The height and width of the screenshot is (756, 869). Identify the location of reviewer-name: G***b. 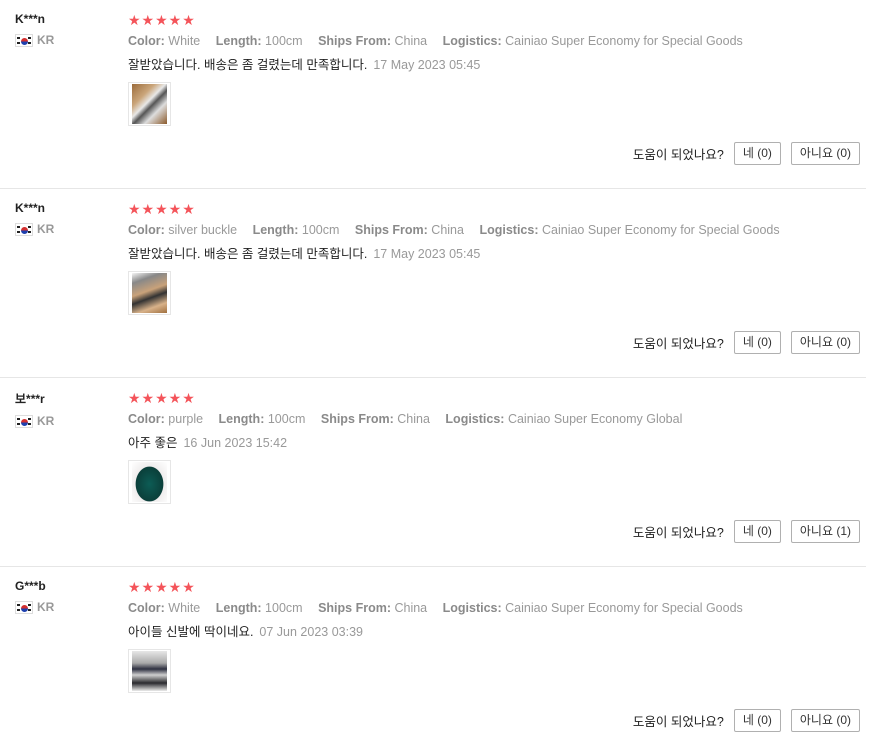
(30, 586).